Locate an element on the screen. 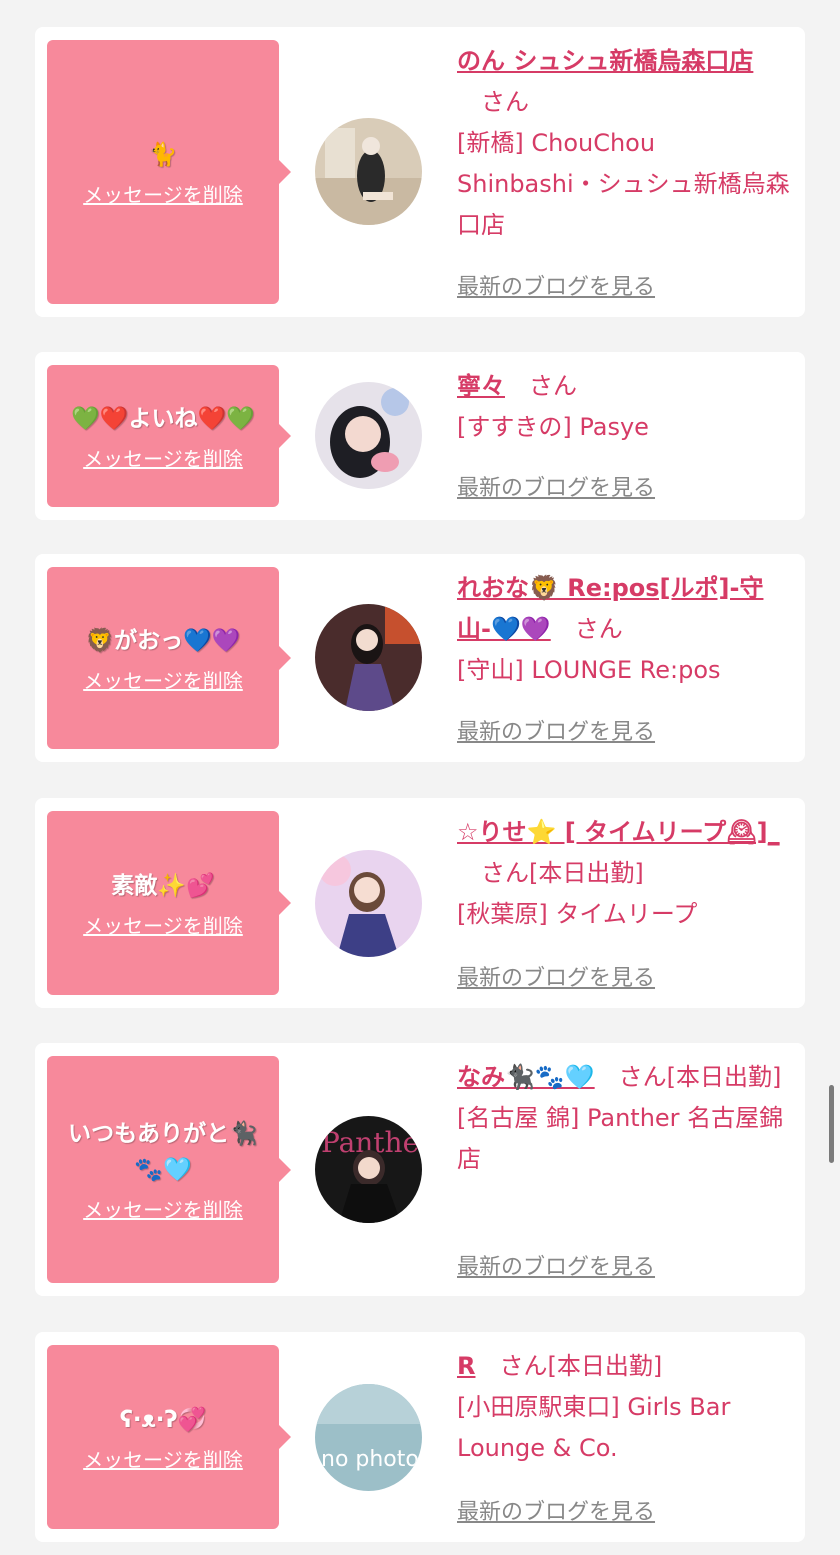 The image size is (840, 1555). cast-name-link: 寧々 is located at coordinates (481, 386).